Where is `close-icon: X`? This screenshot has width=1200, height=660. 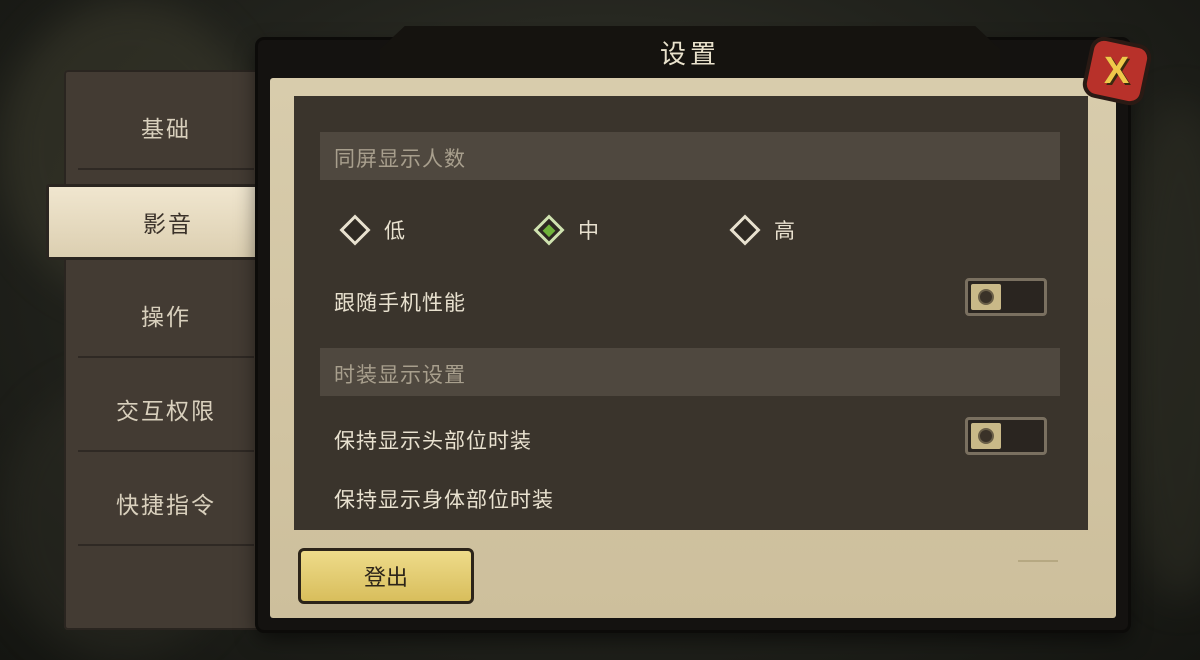
close-icon: X is located at coordinates (1117, 70).